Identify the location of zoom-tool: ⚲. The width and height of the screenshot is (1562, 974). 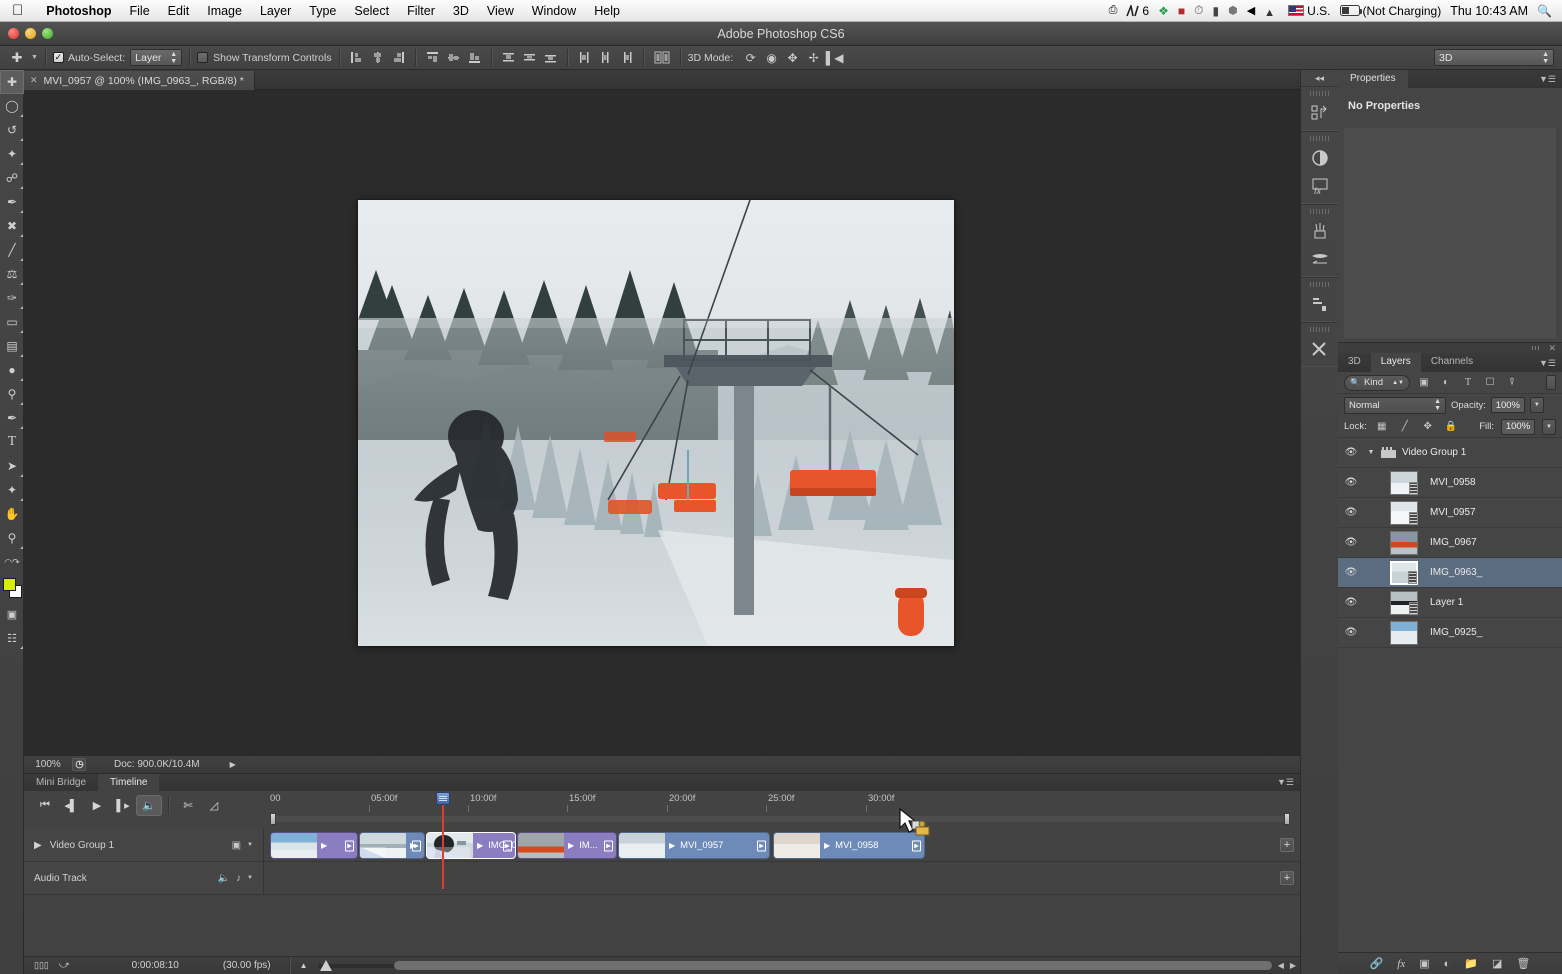
(12, 538).